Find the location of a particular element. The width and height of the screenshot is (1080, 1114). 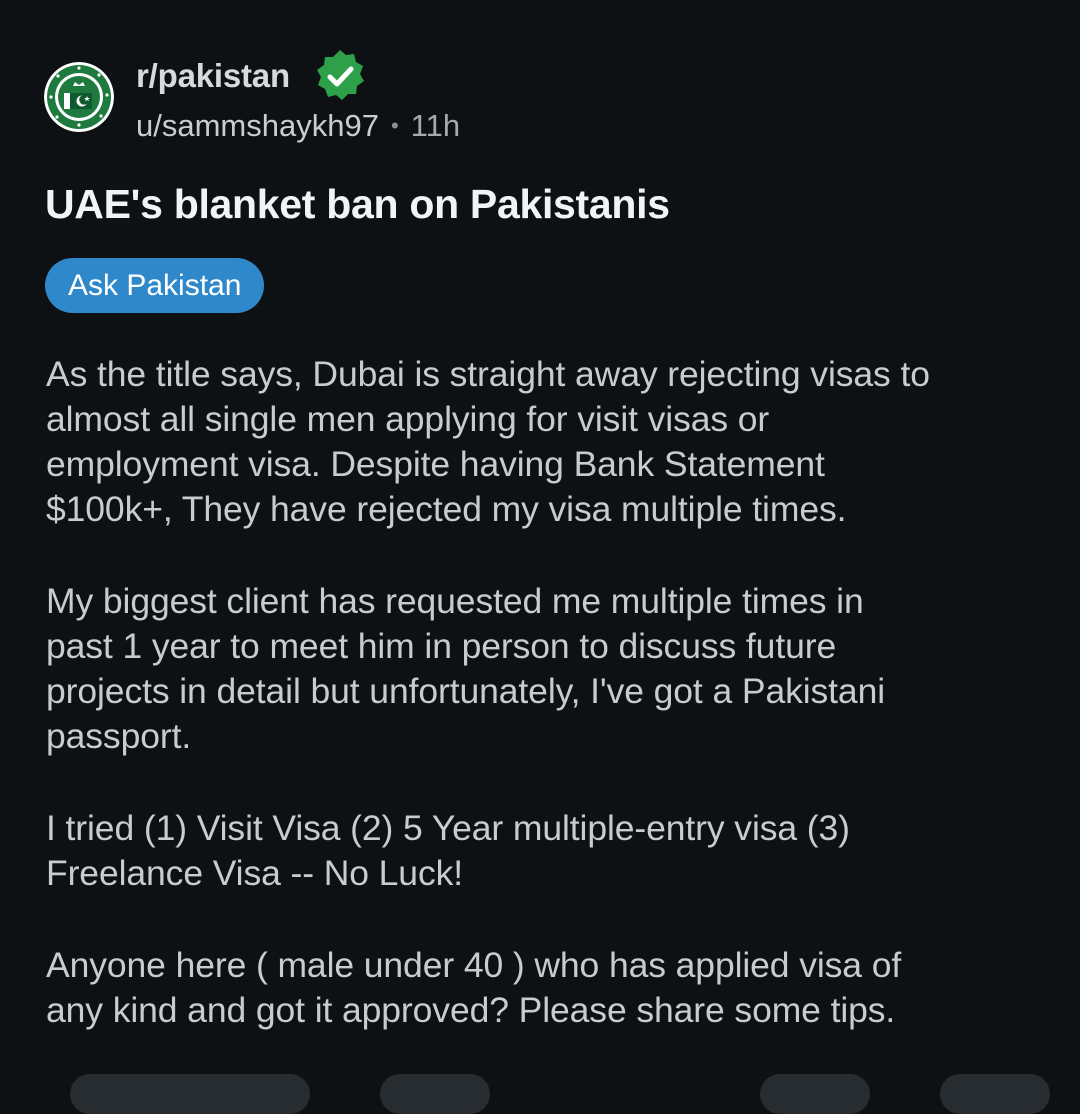

subreddit-row: r/pakistan is located at coordinates (252, 75).